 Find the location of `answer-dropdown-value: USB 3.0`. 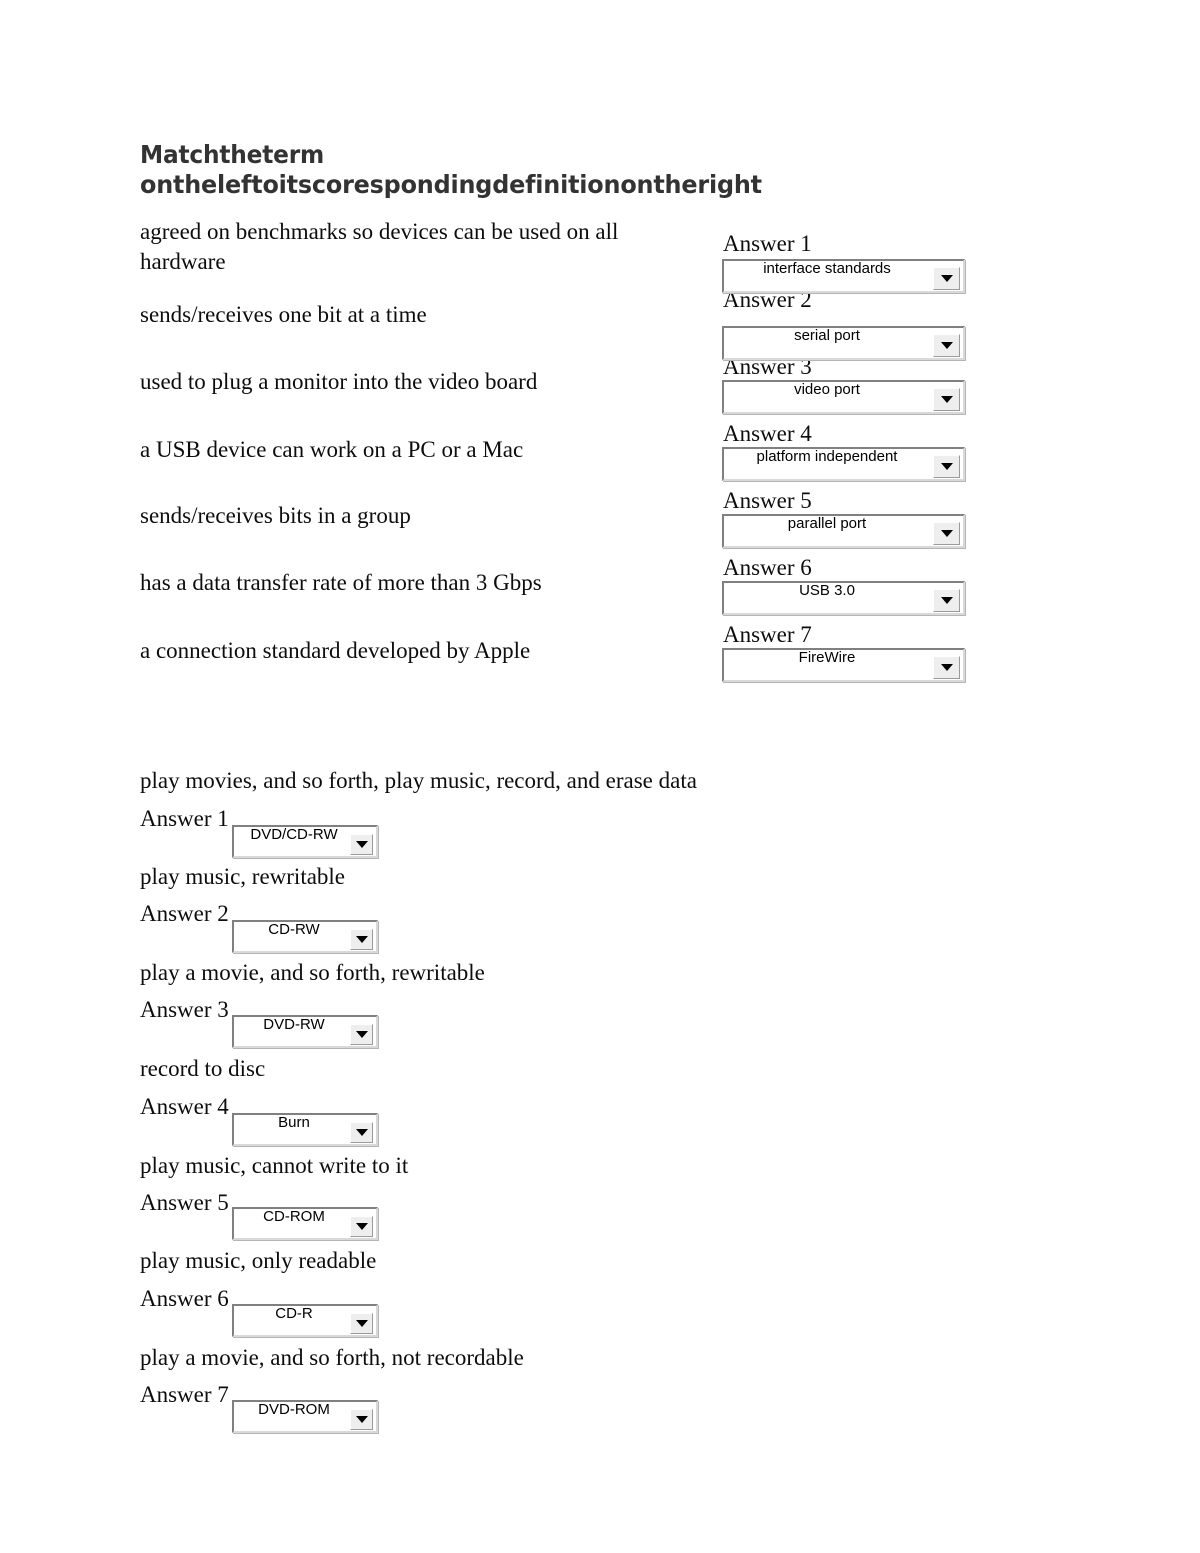

answer-dropdown-value: USB 3.0 is located at coordinates (827, 590).